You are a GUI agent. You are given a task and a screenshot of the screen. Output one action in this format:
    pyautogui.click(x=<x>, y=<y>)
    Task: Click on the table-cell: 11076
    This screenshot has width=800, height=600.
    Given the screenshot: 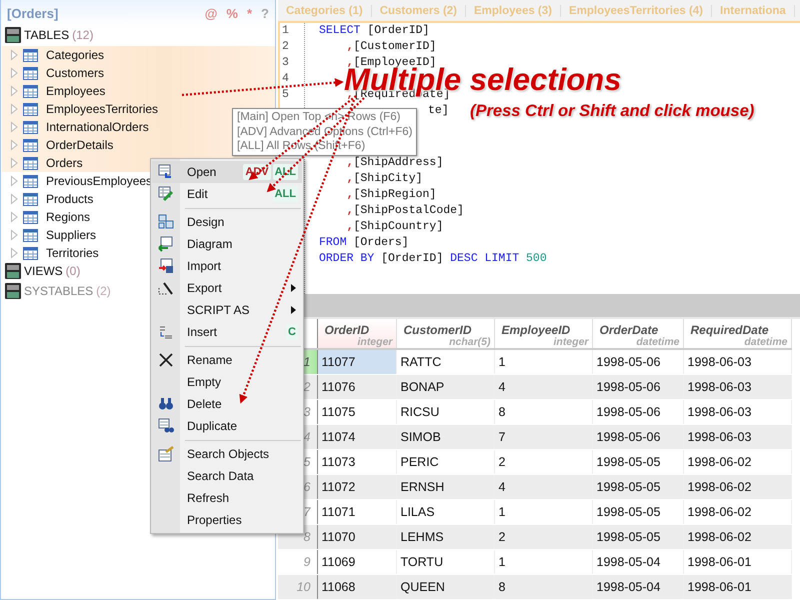 What is the action you would take?
    pyautogui.click(x=356, y=387)
    